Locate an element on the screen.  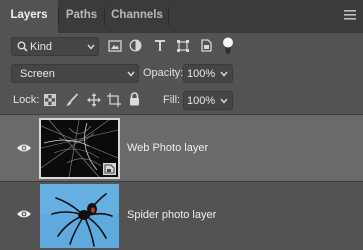
type-filter-icon is located at coordinates (160, 45).